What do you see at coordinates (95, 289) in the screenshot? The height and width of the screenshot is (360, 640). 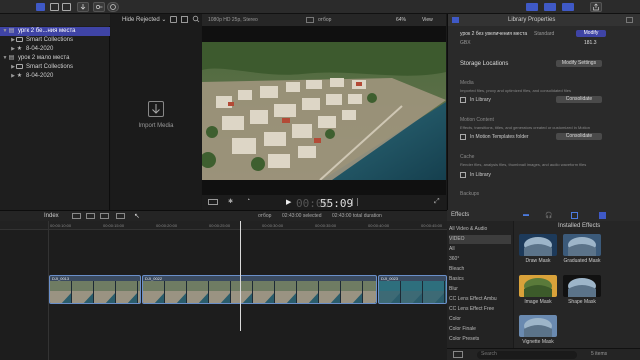 I see `timeline-clip: DJI_0013` at bounding box center [95, 289].